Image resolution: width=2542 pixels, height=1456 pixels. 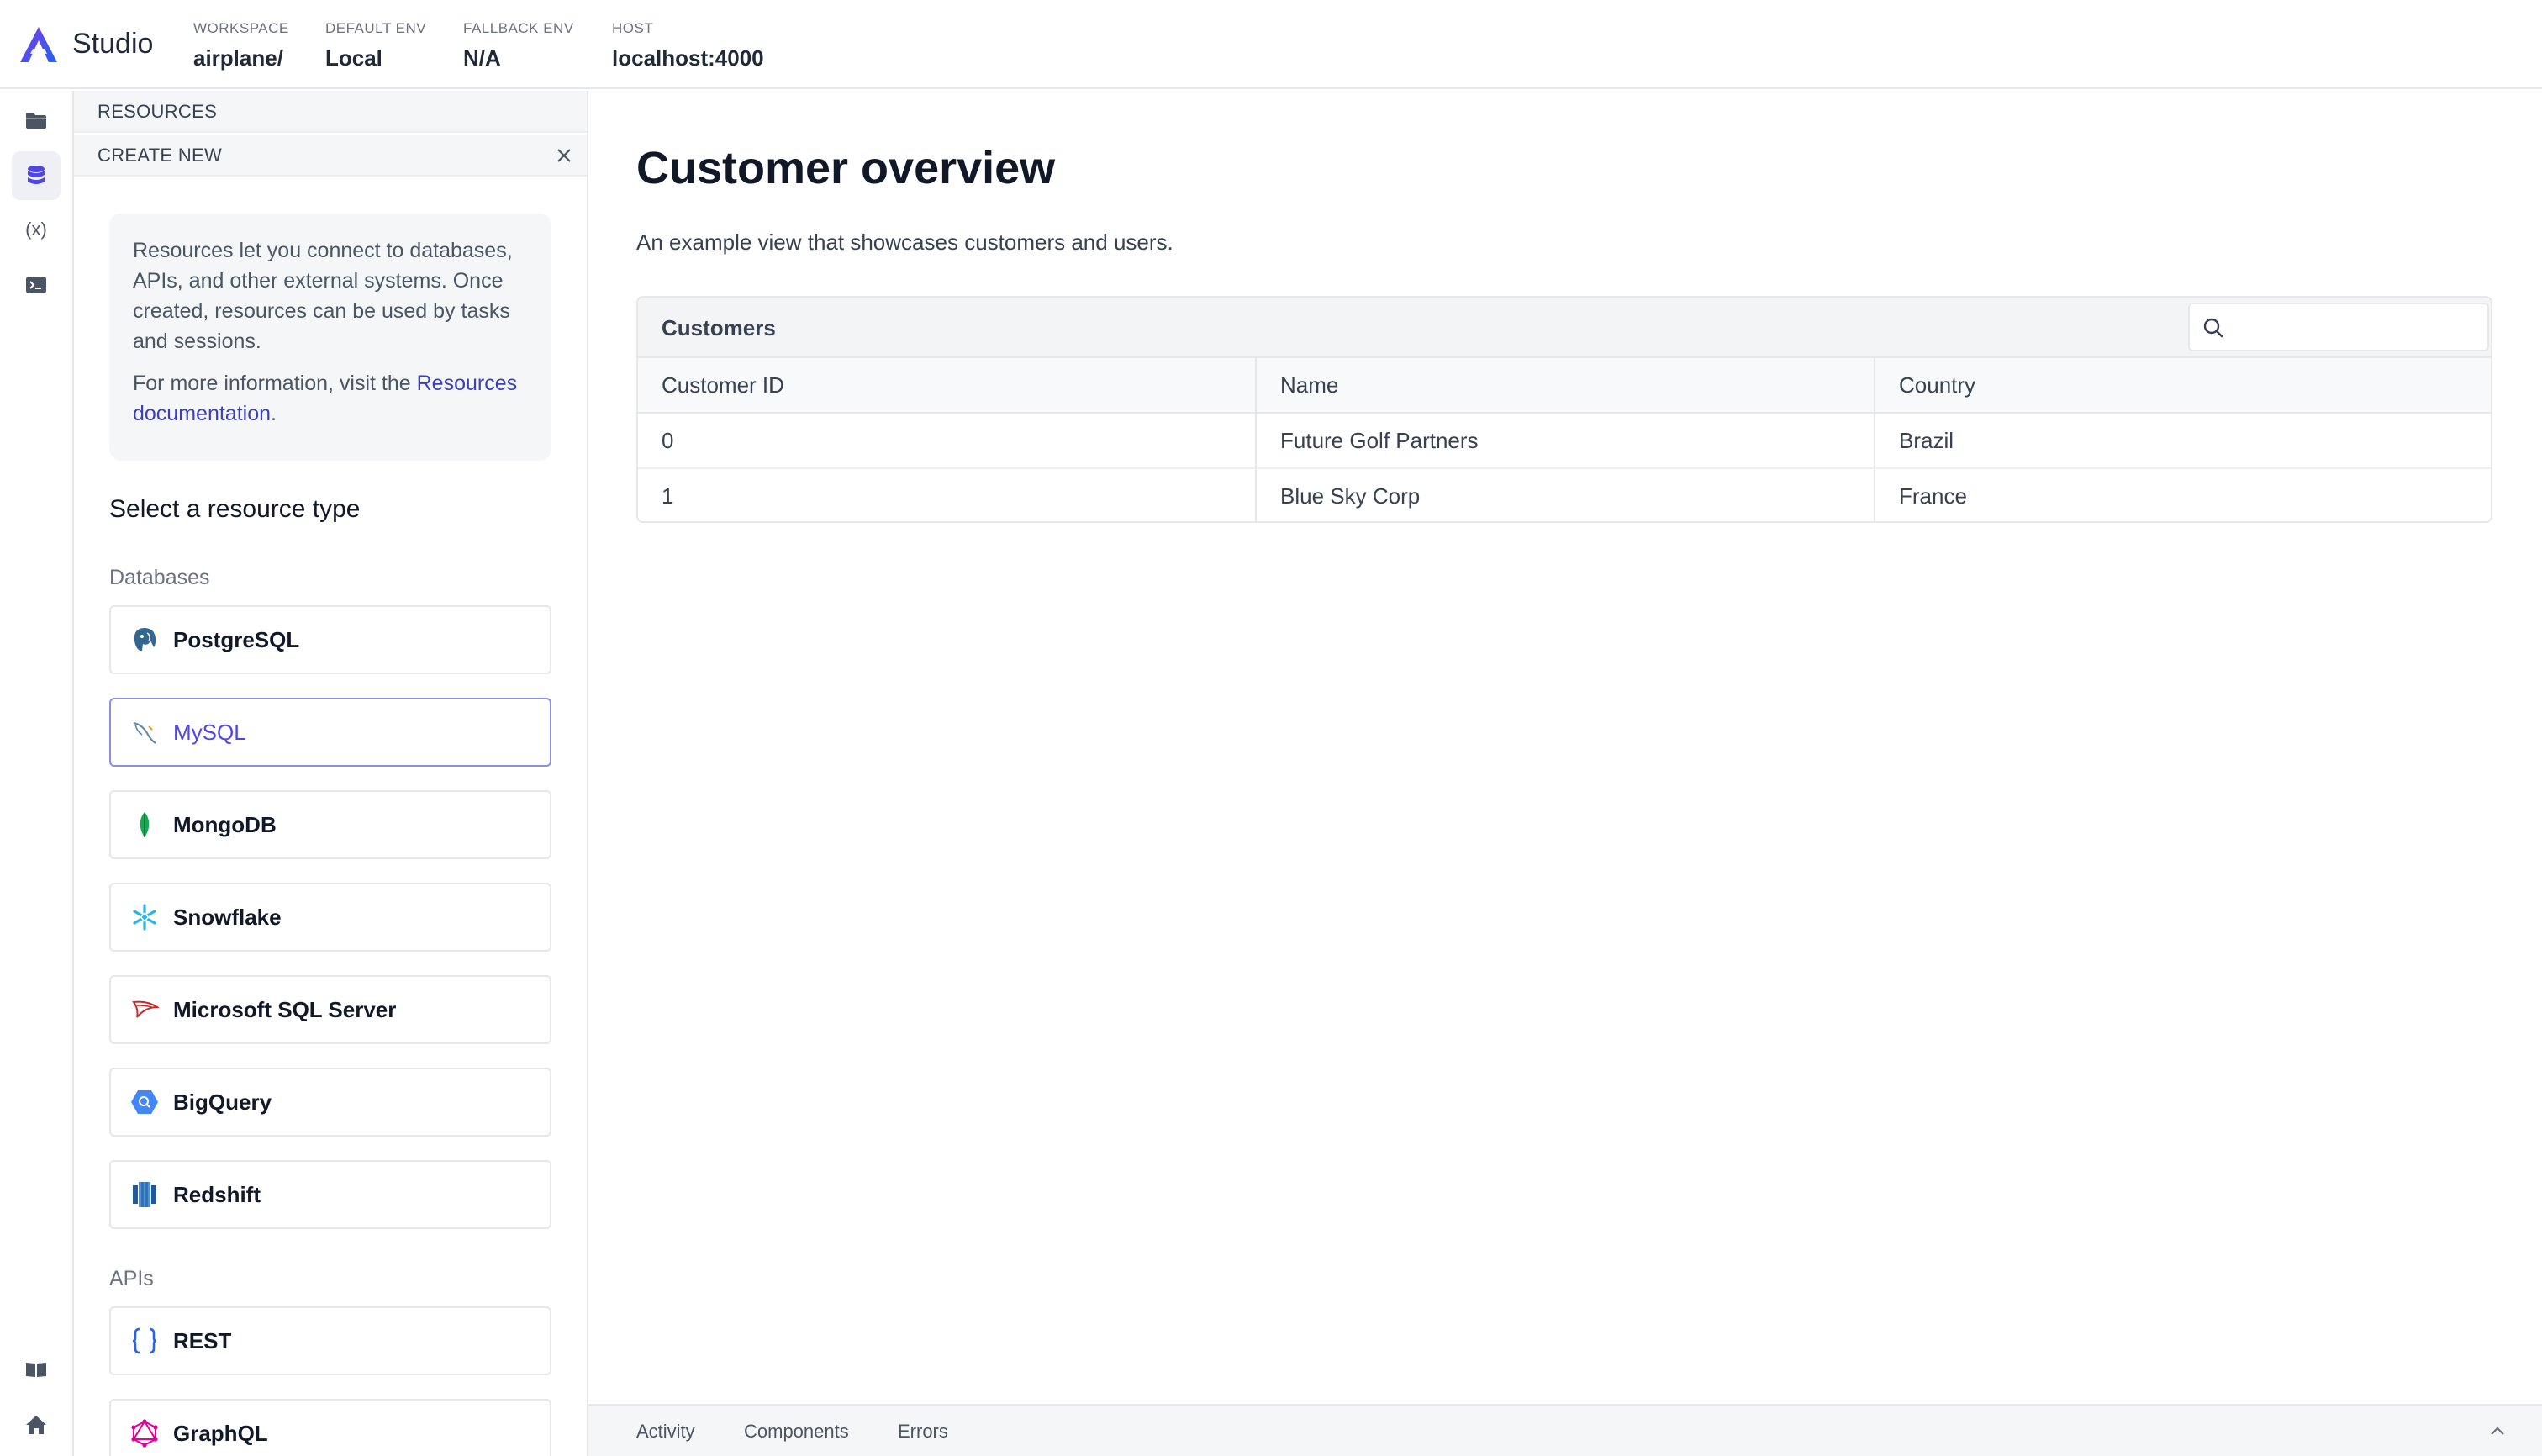 What do you see at coordinates (330, 112) in the screenshot?
I see `breadcrumb-resources: RESOURCES` at bounding box center [330, 112].